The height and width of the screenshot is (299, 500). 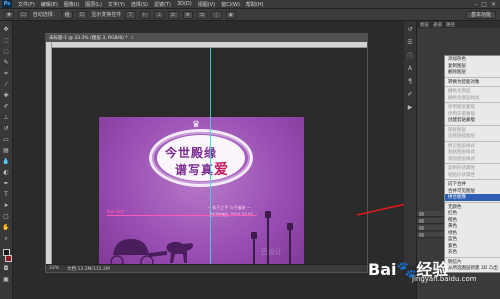 What do you see at coordinates (116, 4) in the screenshot?
I see `menu-item: 文字(Y)` at bounding box center [116, 4].